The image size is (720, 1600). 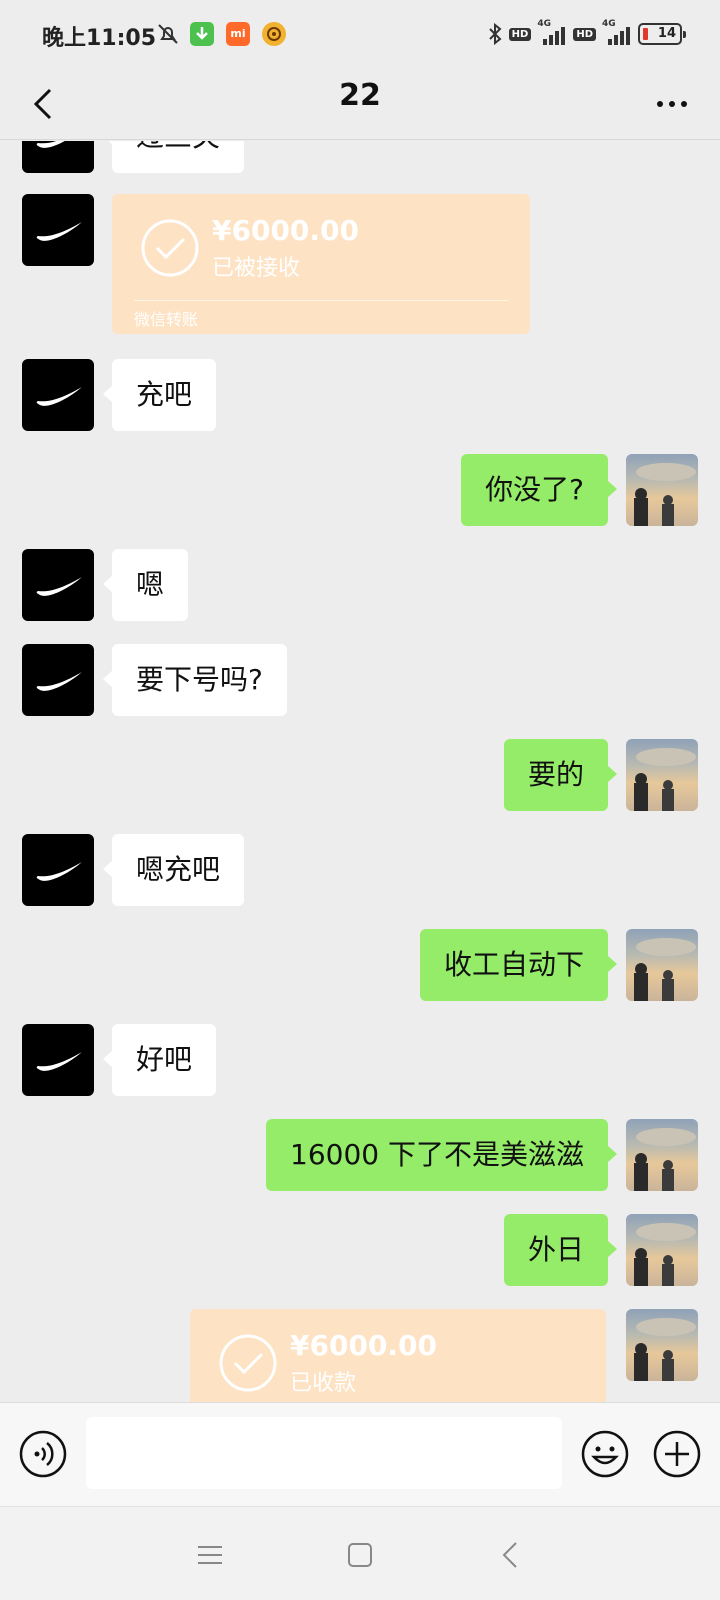 I want to click on emoji-button, so click(x=605, y=1454).